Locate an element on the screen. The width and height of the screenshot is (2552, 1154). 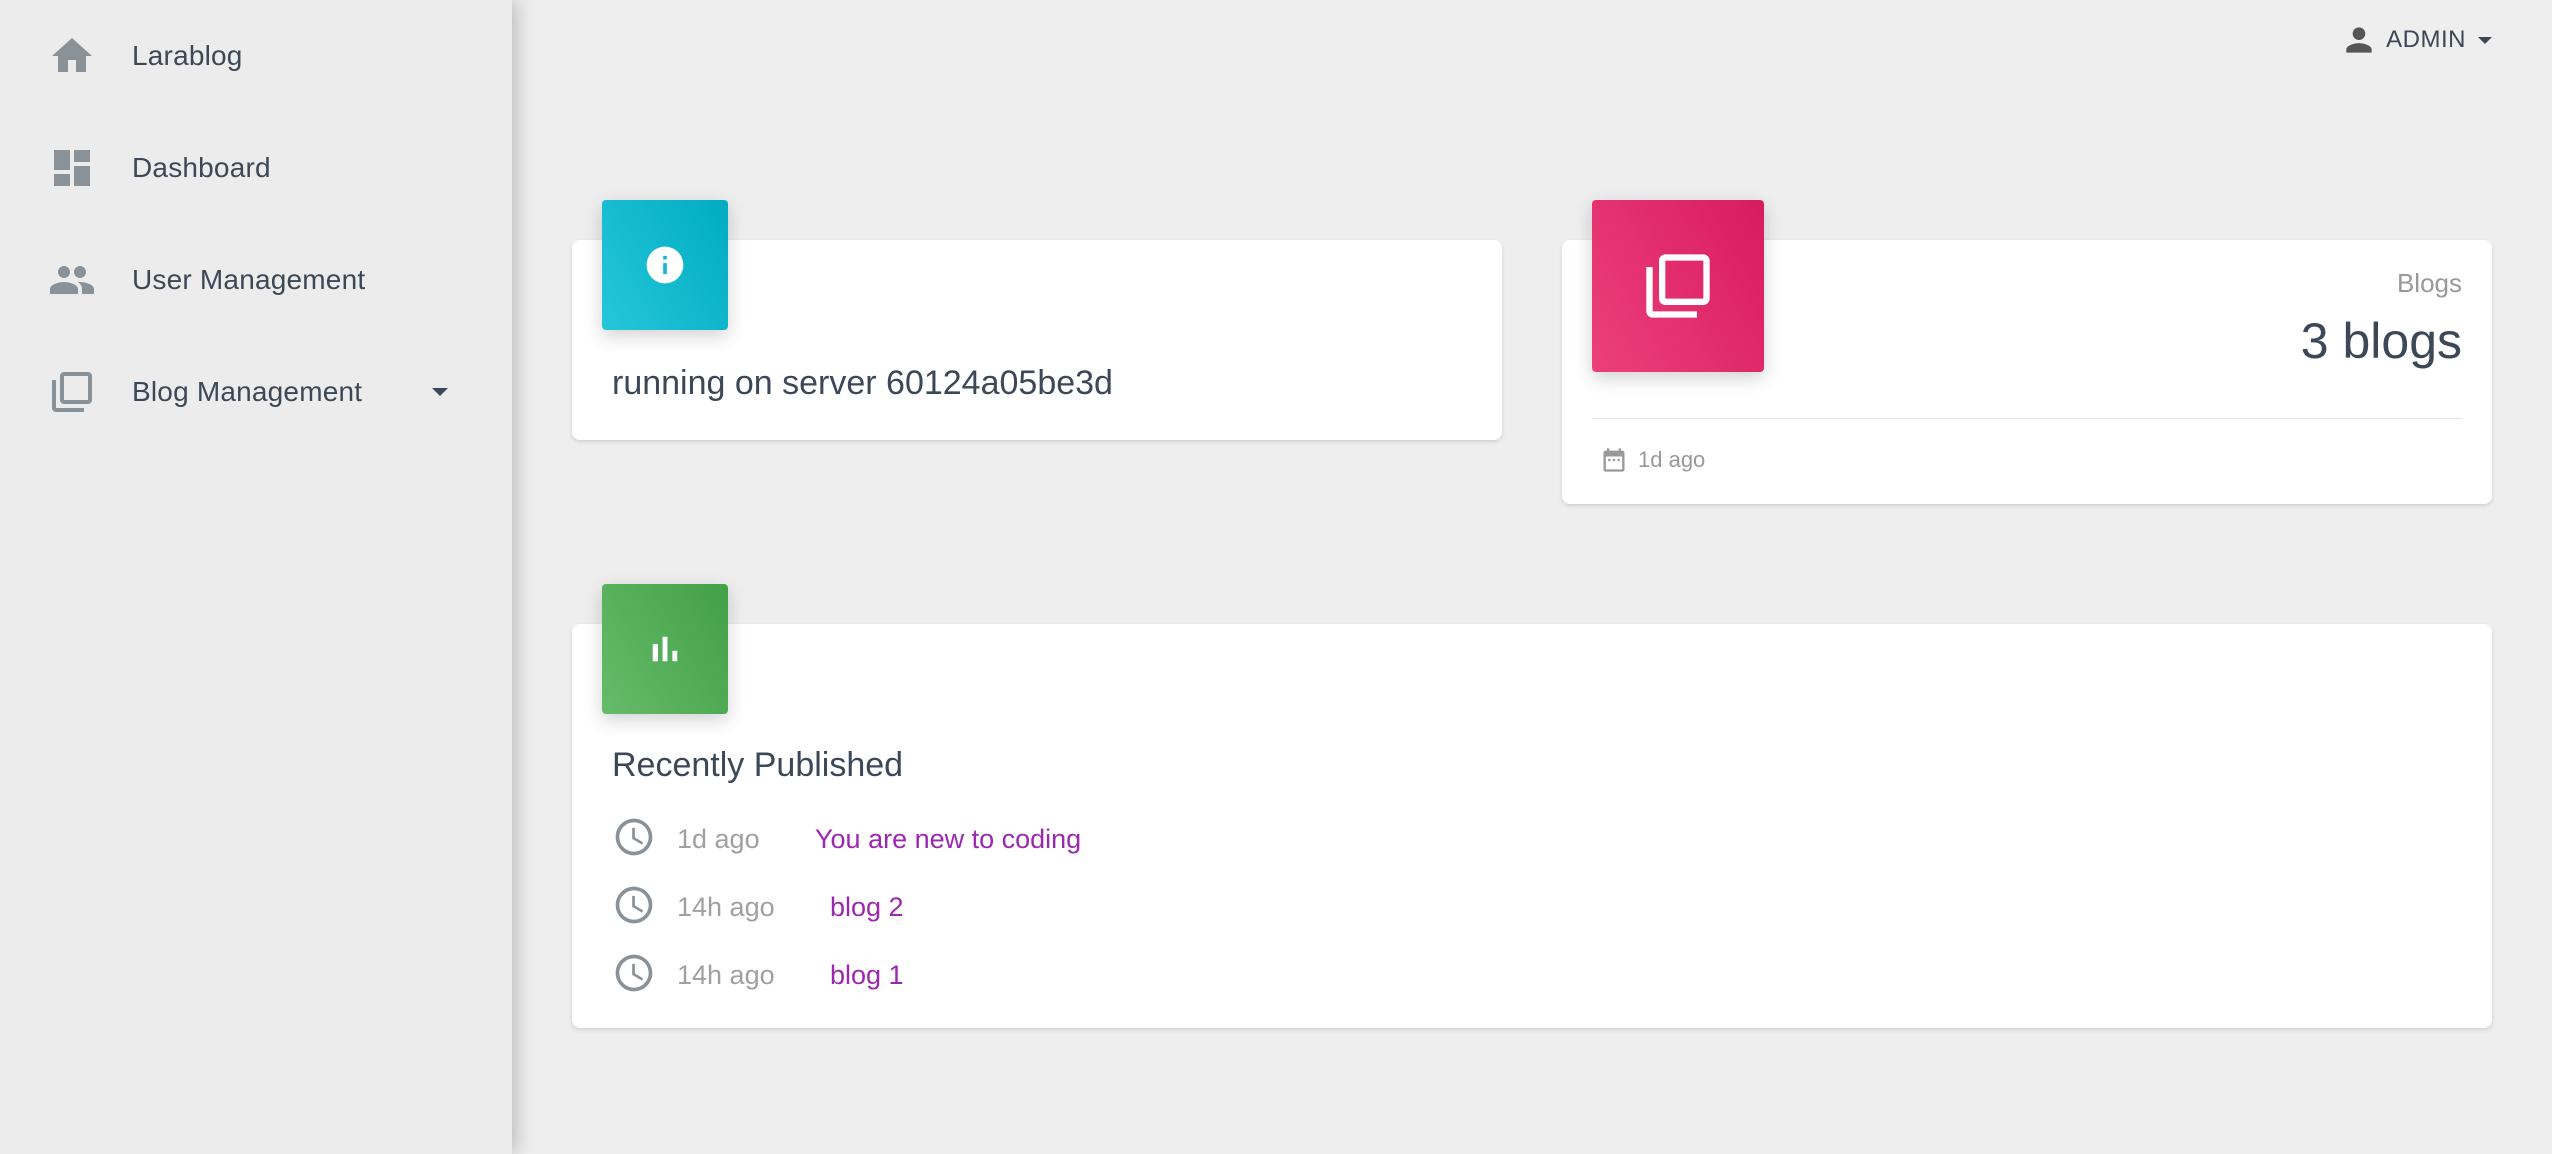
dashboard-icon is located at coordinates (72, 168).